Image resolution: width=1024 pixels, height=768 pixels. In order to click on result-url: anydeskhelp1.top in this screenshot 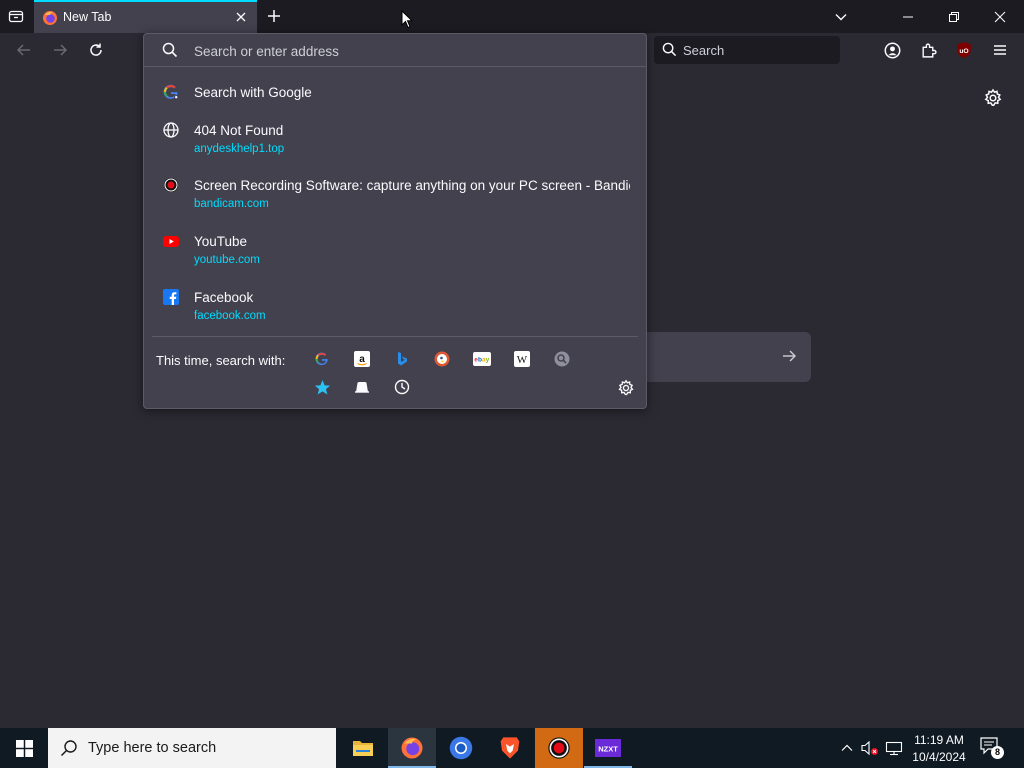, I will do `click(239, 149)`.